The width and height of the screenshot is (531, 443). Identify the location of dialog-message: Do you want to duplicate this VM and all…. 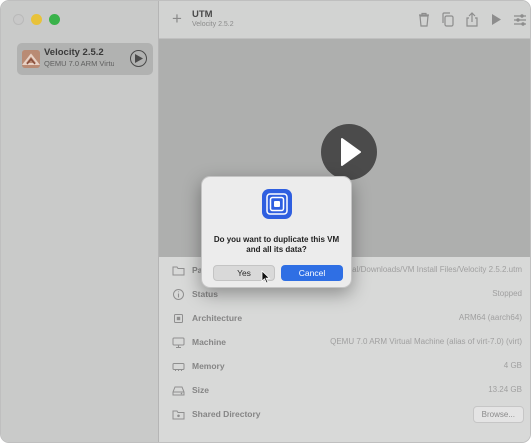
(276, 244).